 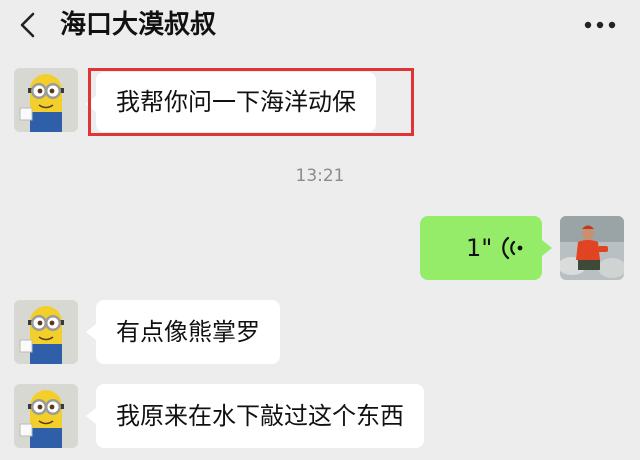 I want to click on timestamp: 13:21, so click(x=320, y=176).